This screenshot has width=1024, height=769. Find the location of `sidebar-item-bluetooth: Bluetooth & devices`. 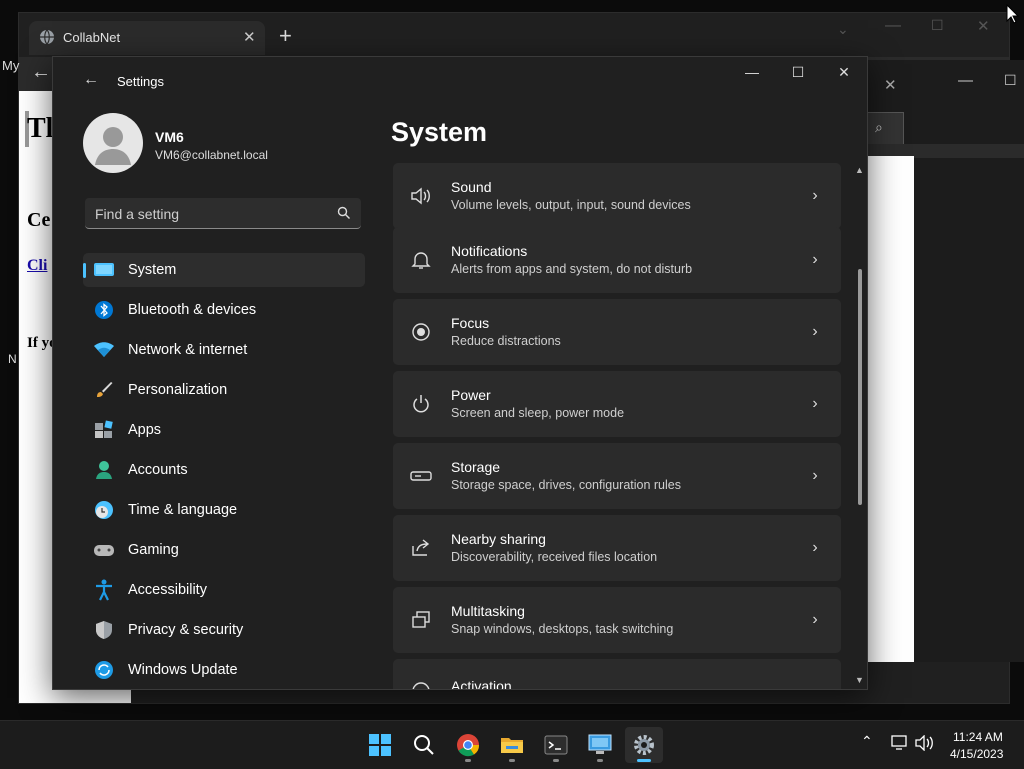

sidebar-item-bluetooth: Bluetooth & devices is located at coordinates (224, 310).